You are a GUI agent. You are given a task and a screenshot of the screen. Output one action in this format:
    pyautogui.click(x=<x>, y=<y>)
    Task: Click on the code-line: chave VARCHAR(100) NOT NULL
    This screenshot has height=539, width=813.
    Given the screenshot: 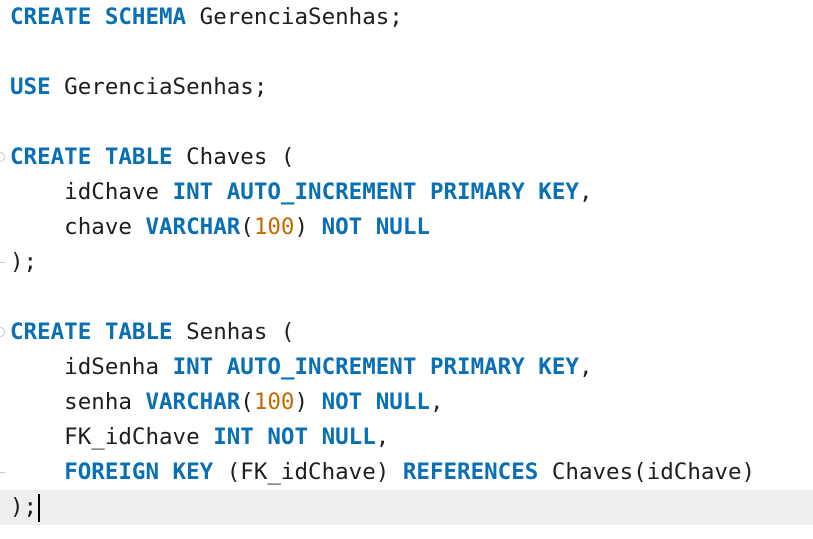 What is the action you would take?
    pyautogui.click(x=406, y=227)
    